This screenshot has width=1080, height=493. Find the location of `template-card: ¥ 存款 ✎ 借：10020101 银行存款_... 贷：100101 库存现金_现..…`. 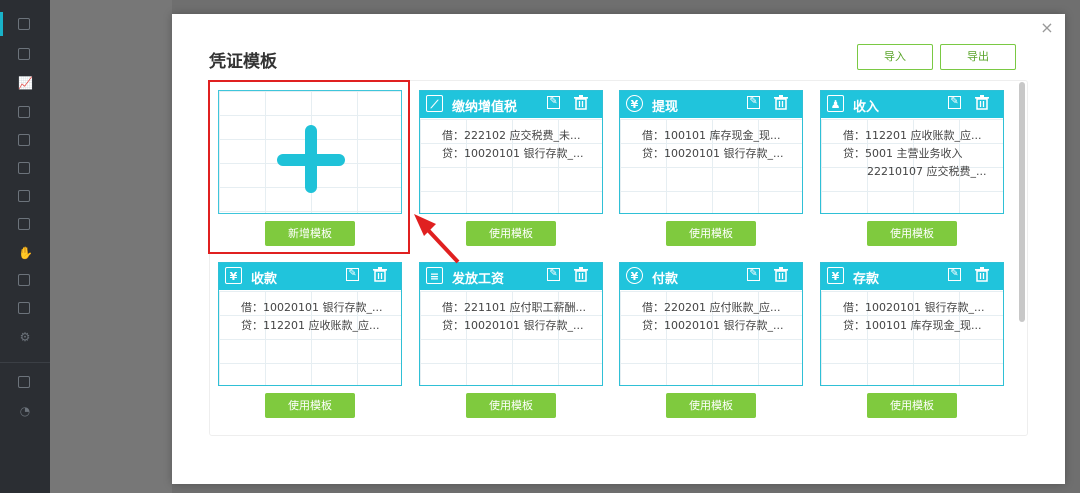

template-card: ¥ 存款 ✎ 借：10020101 银行存款_... 贷：100101 库存现金_现..… is located at coordinates (912, 324).